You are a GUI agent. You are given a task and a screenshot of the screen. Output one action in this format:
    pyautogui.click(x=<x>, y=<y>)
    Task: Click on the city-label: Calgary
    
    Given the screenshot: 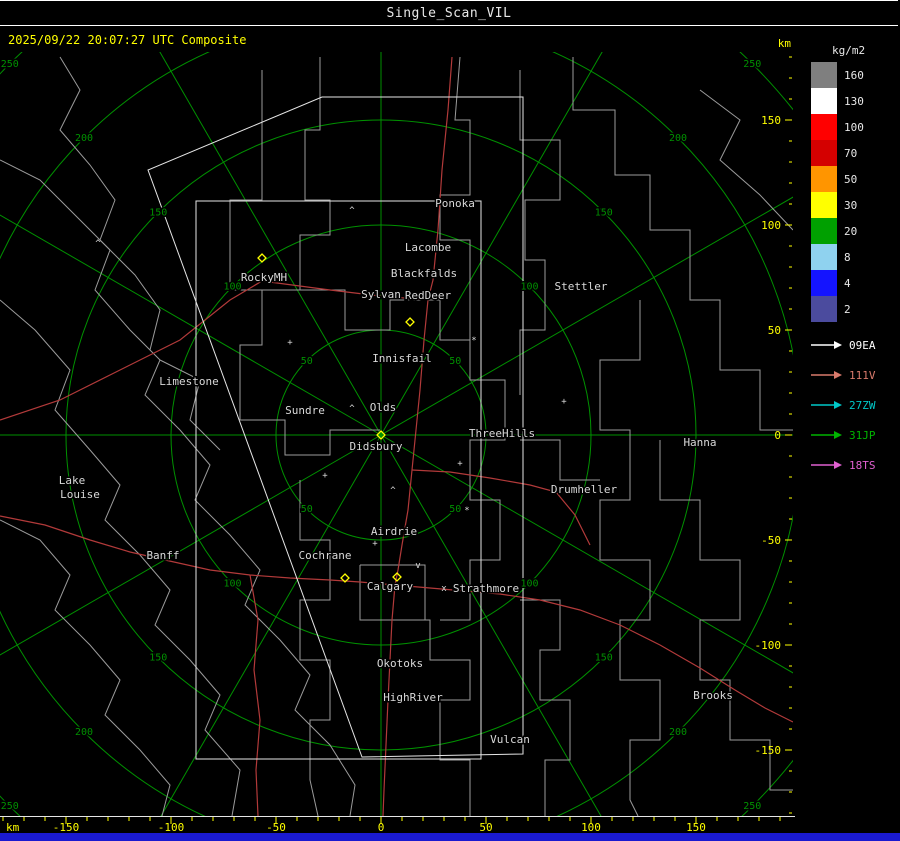 What is the action you would take?
    pyautogui.click(x=390, y=586)
    